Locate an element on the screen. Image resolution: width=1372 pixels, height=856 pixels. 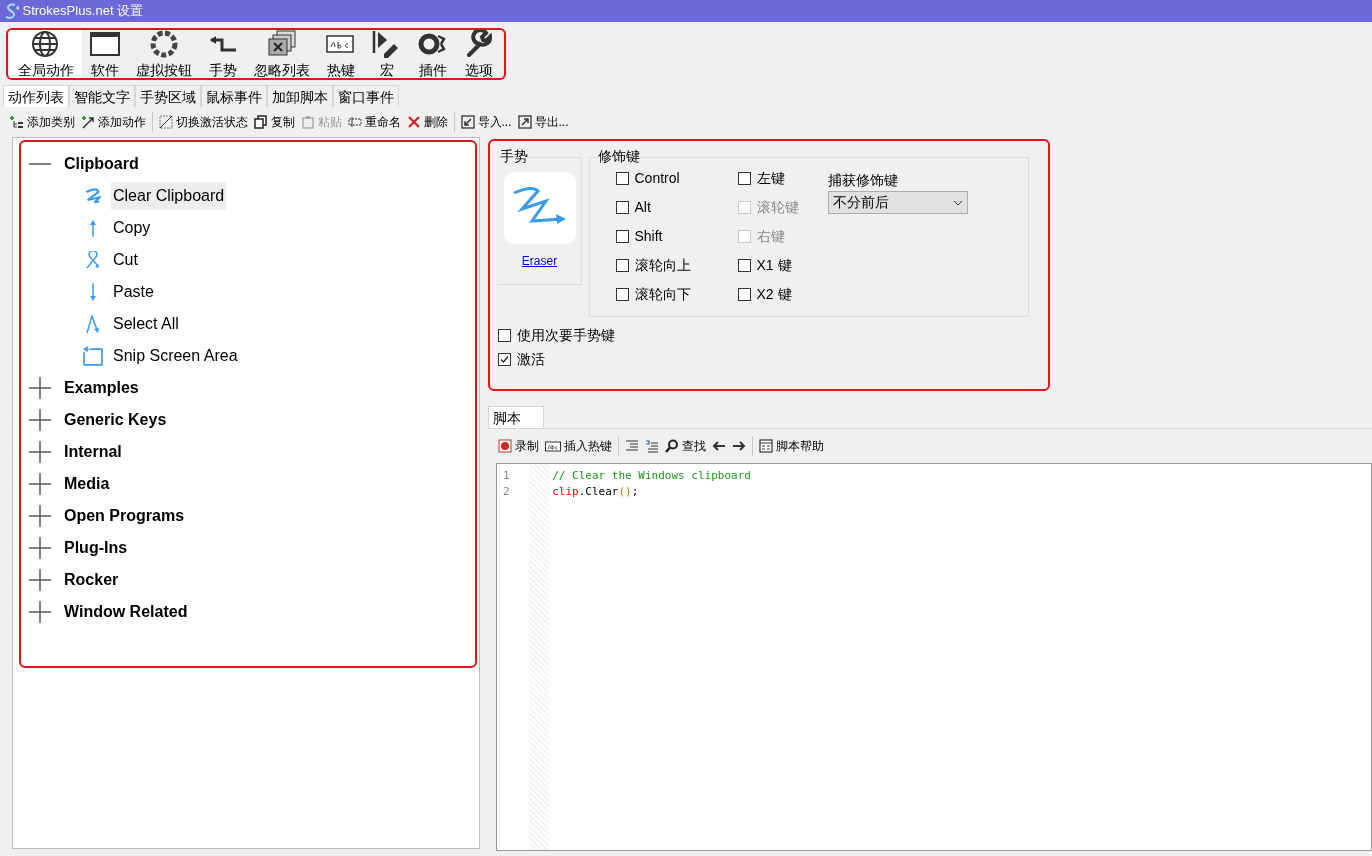
window-title: StrokesPlus.net 设置 is located at coordinates (83, 11).